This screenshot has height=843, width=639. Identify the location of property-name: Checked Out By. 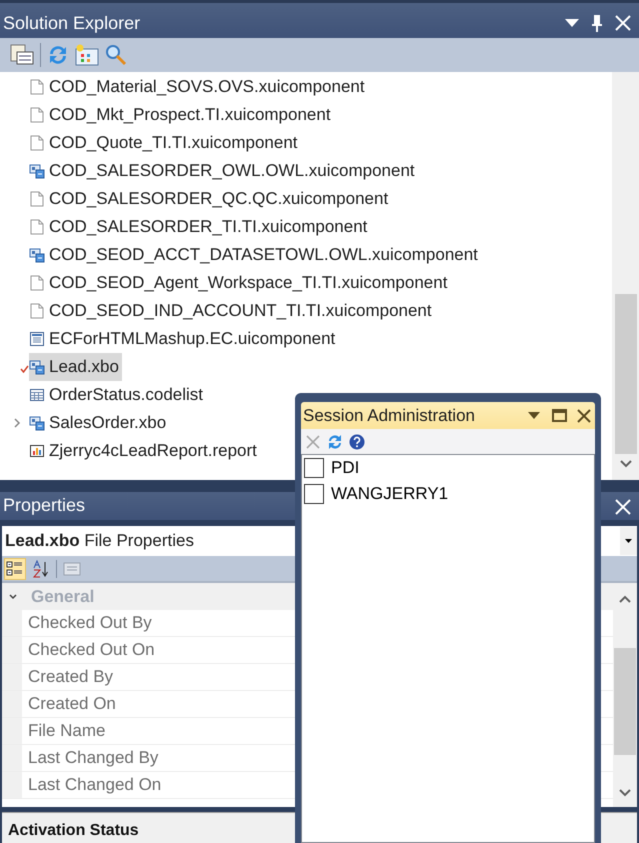
(89, 623).